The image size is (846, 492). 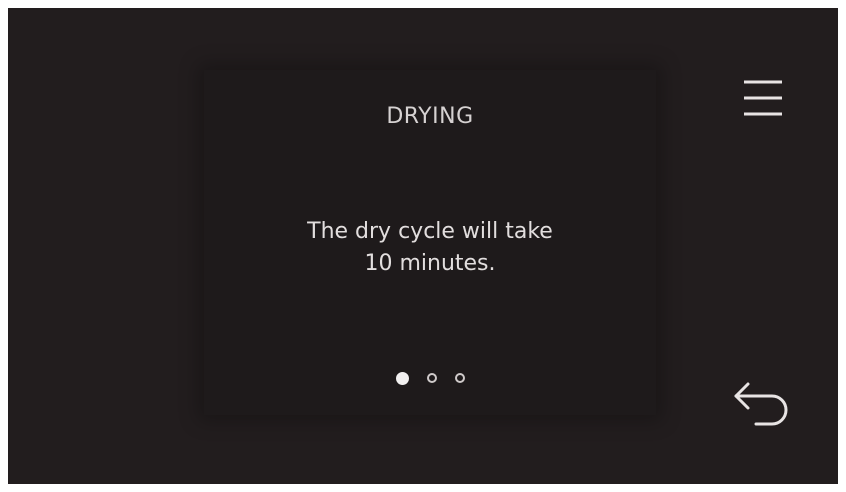 I want to click on back-button, so click(x=759, y=402).